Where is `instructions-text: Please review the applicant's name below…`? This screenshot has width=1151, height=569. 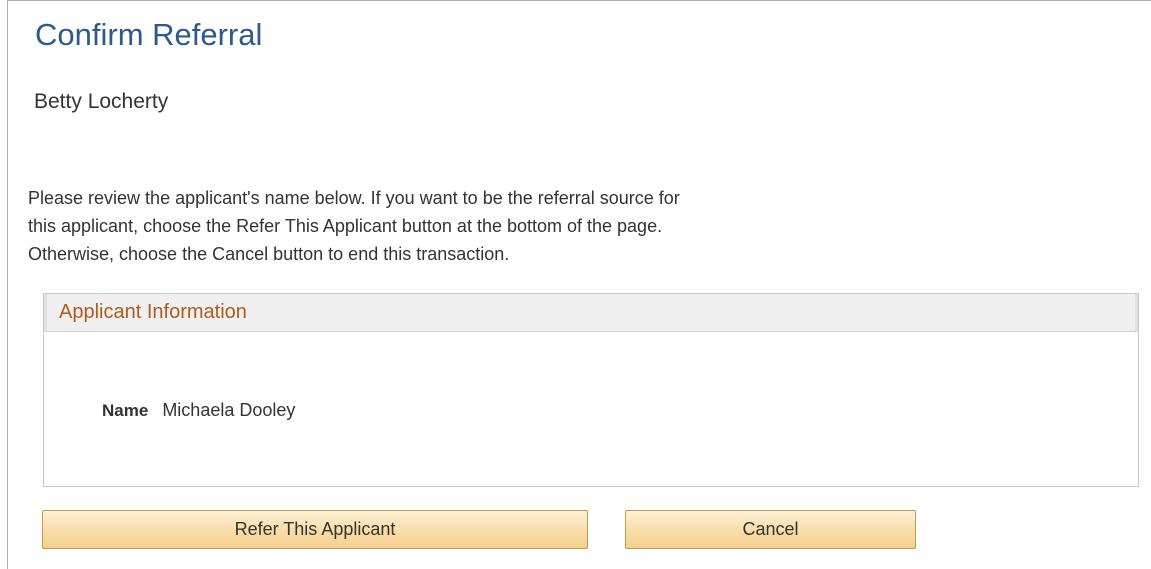
instructions-text: Please review the applicant's name below… is located at coordinates (478, 226).